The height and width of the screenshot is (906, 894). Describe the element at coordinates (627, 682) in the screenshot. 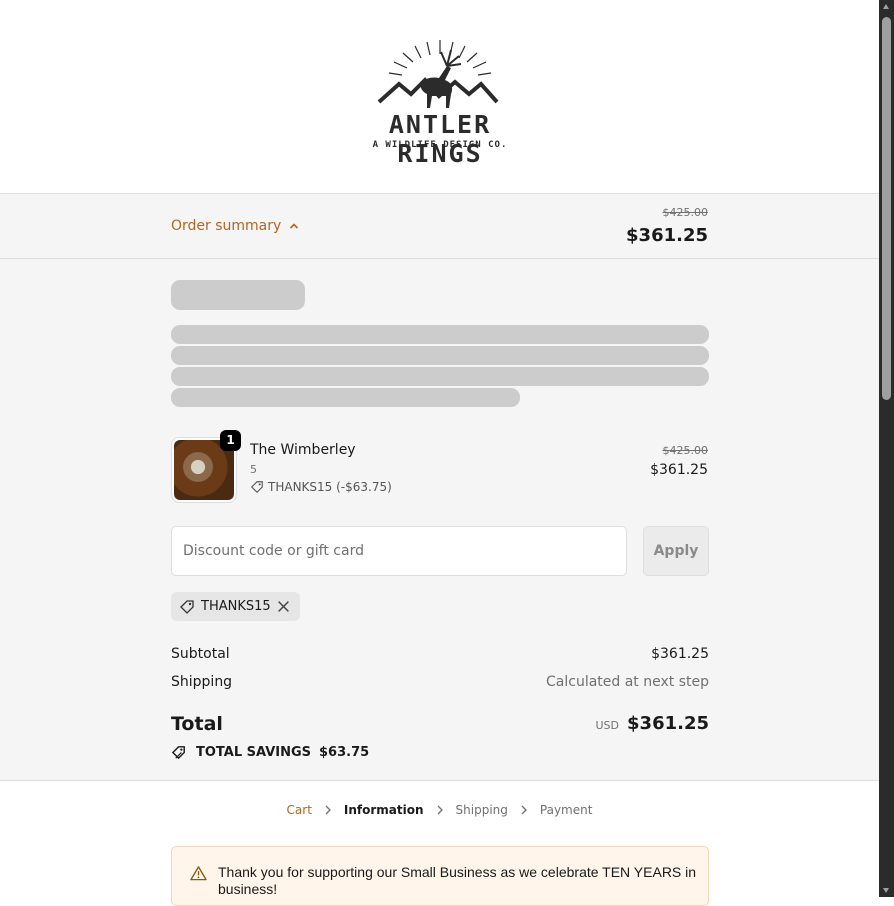

I see `shipping-value: Calculated at next step` at that location.